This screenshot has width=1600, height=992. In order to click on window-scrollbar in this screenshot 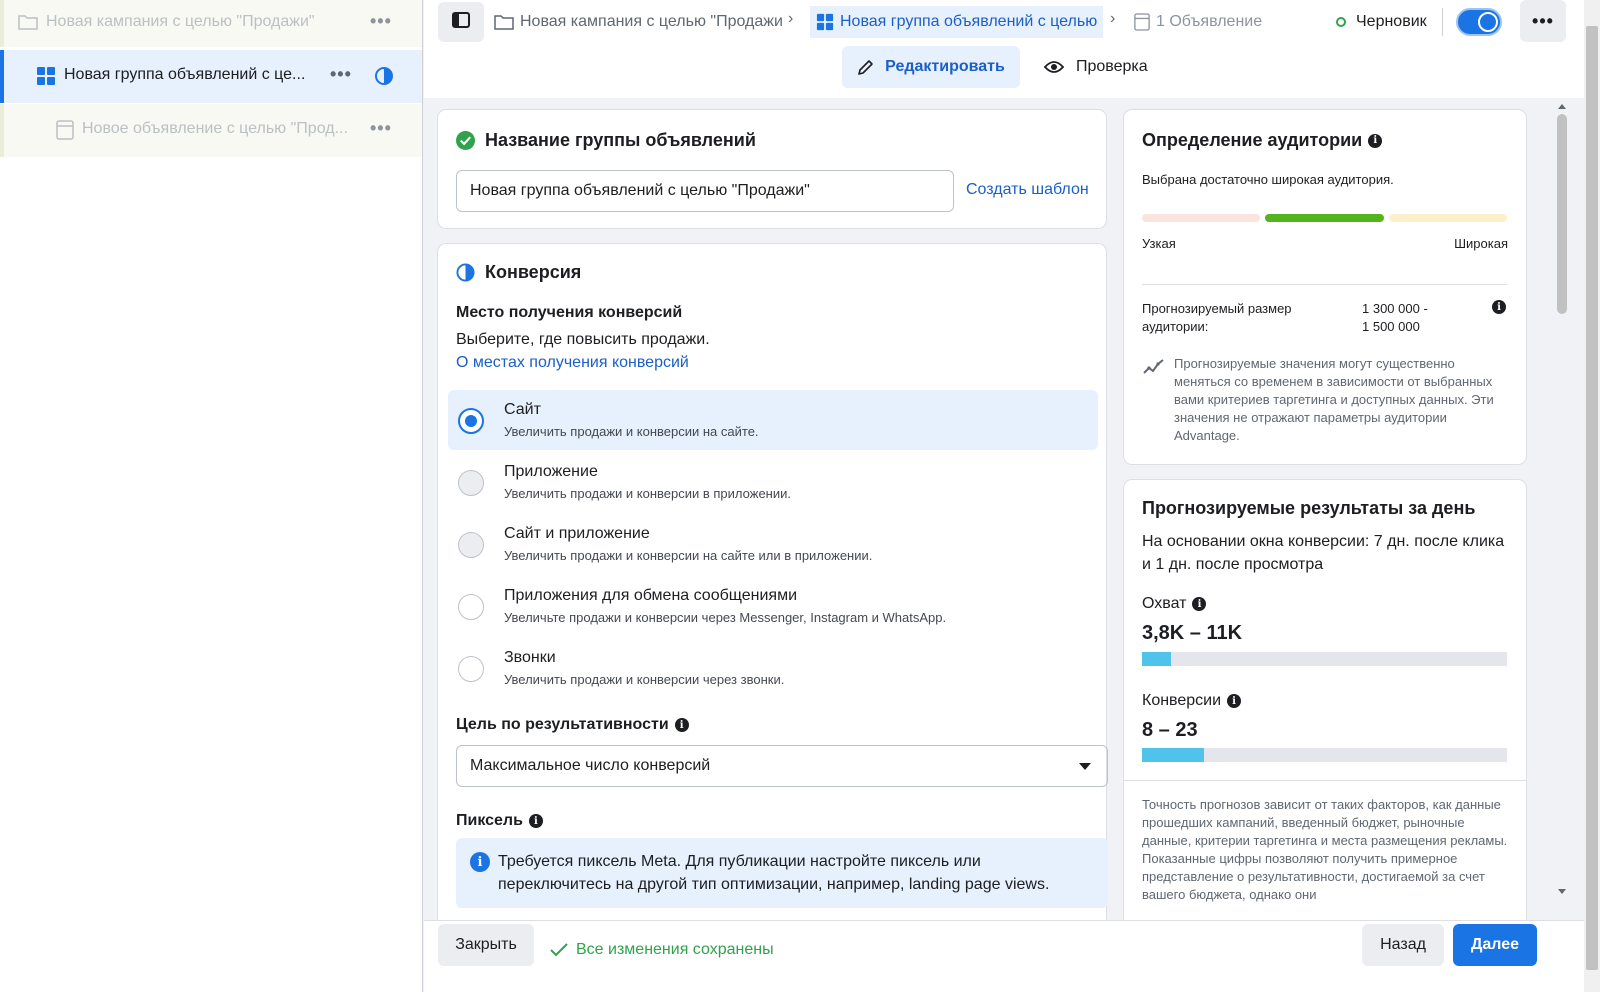, I will do `click(1592, 496)`.